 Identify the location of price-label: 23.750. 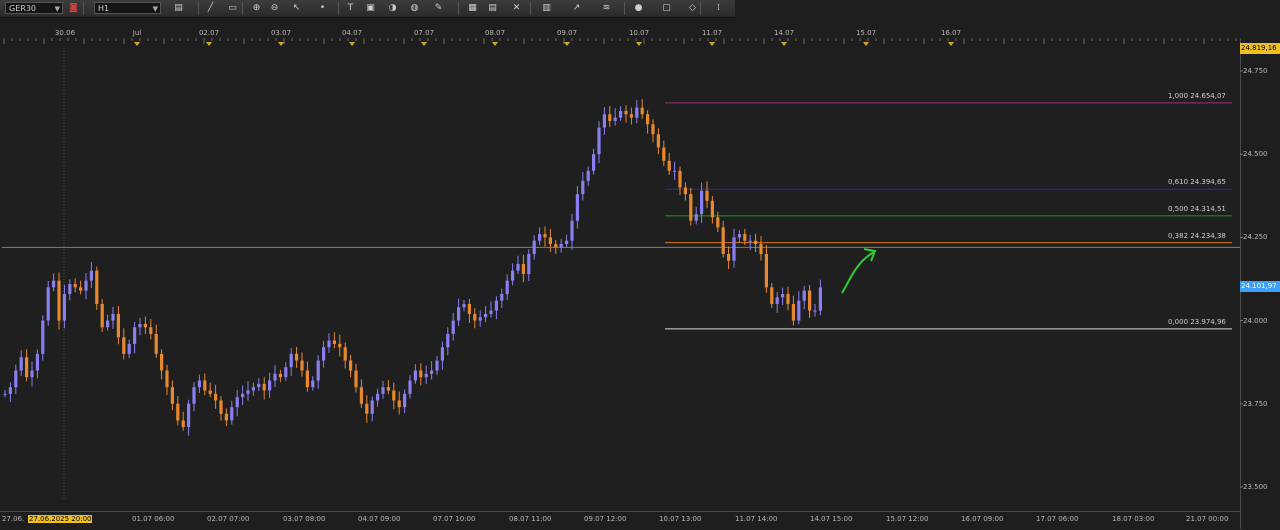
(1255, 403).